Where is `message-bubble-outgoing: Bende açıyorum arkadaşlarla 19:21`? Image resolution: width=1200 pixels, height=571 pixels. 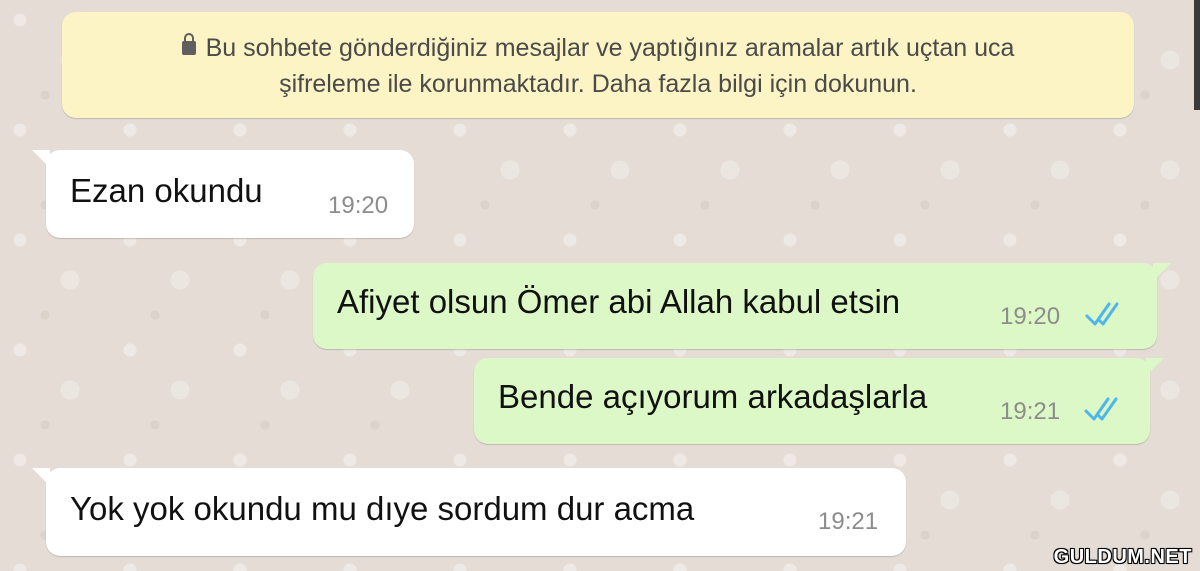
message-bubble-outgoing: Bende açıyorum arkadaşlarla 19:21 is located at coordinates (819, 401).